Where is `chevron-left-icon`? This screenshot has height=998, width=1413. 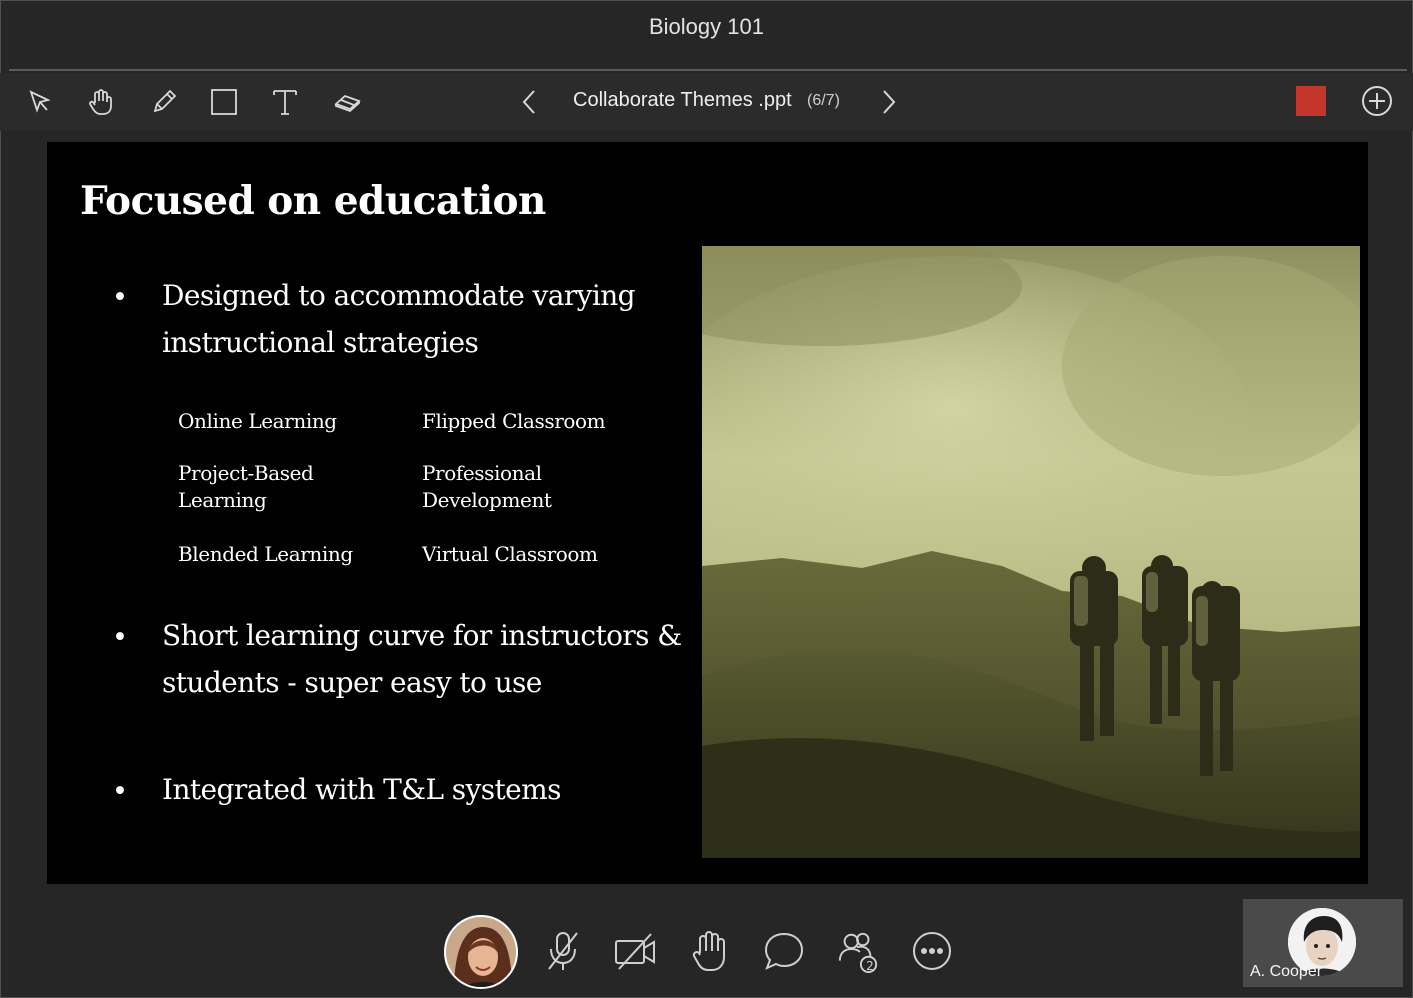 chevron-left-icon is located at coordinates (528, 102).